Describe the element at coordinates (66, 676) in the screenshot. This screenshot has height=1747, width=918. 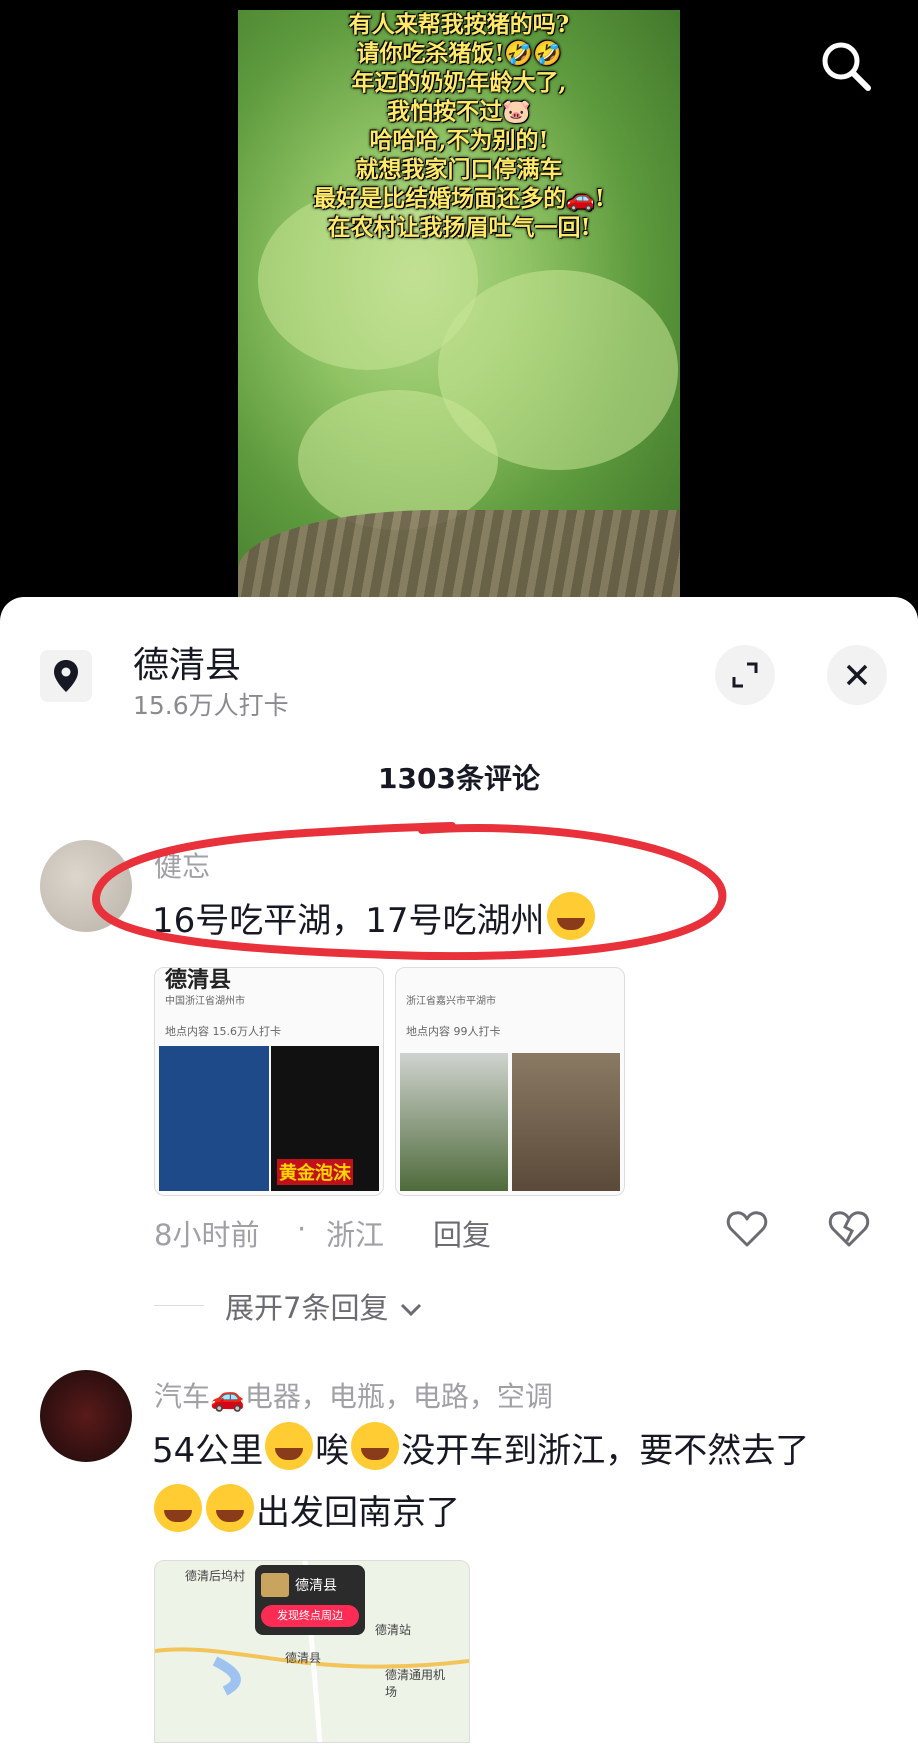
I see `location-pin-icon` at that location.